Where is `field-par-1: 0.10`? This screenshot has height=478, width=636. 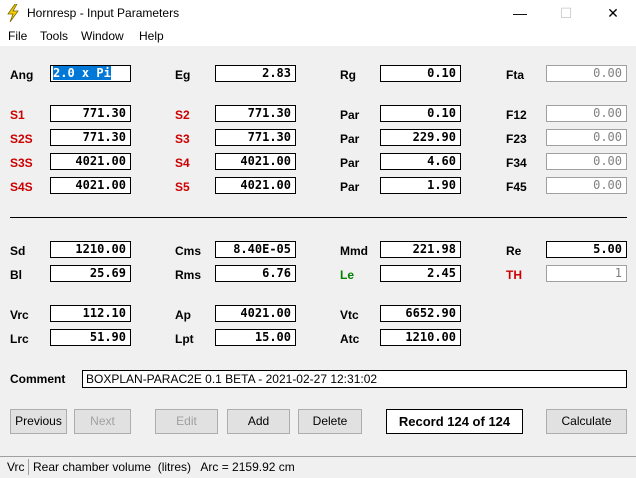
field-par-1: 0.10 is located at coordinates (420, 113).